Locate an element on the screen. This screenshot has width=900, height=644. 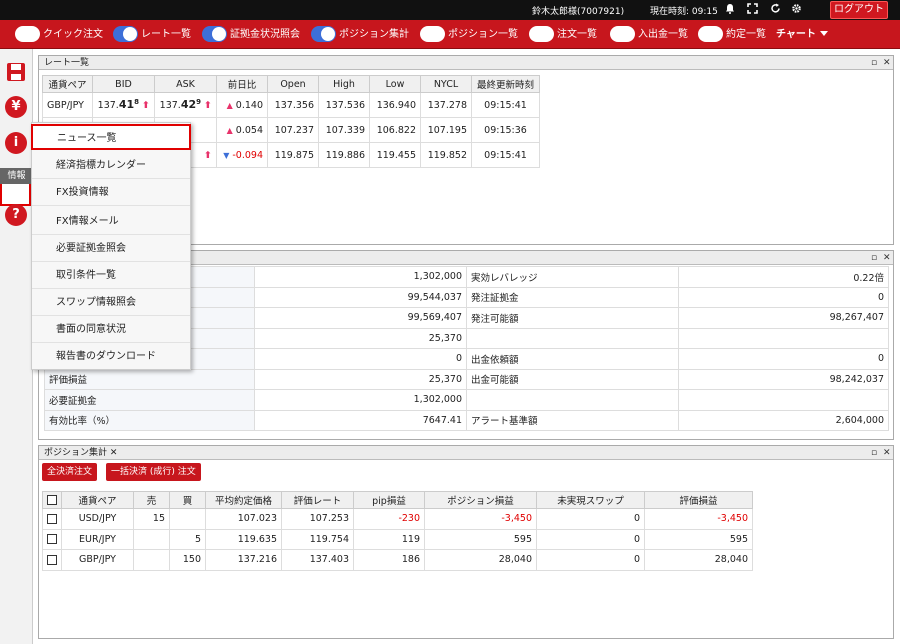
rate-panel-header: レート一覧 is located at coordinates (466, 63).